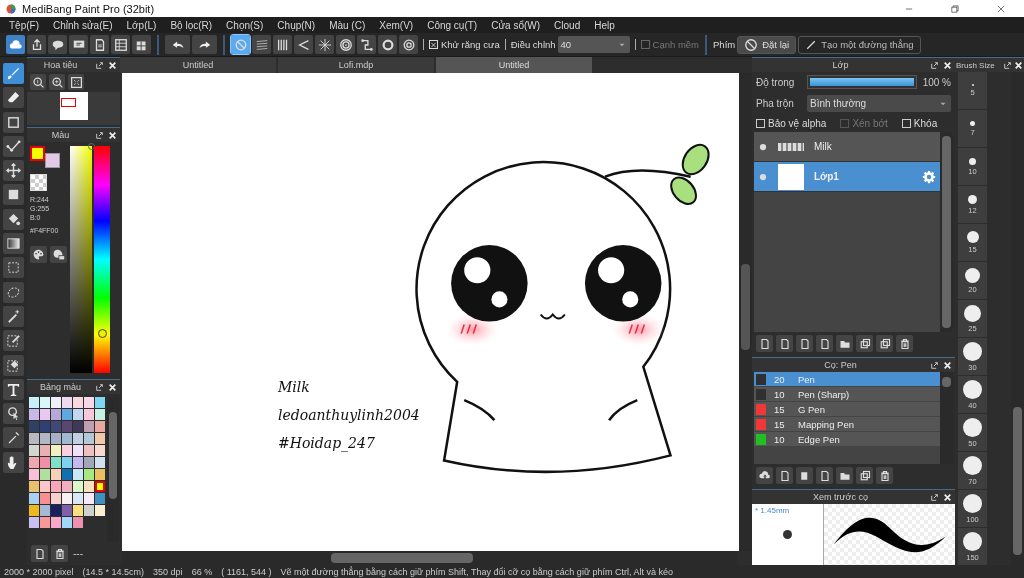 The height and width of the screenshot is (578, 1024). What do you see at coordinates (39, 571) in the screenshot?
I see `status-text: 2000 * 2000 pixel` at bounding box center [39, 571].